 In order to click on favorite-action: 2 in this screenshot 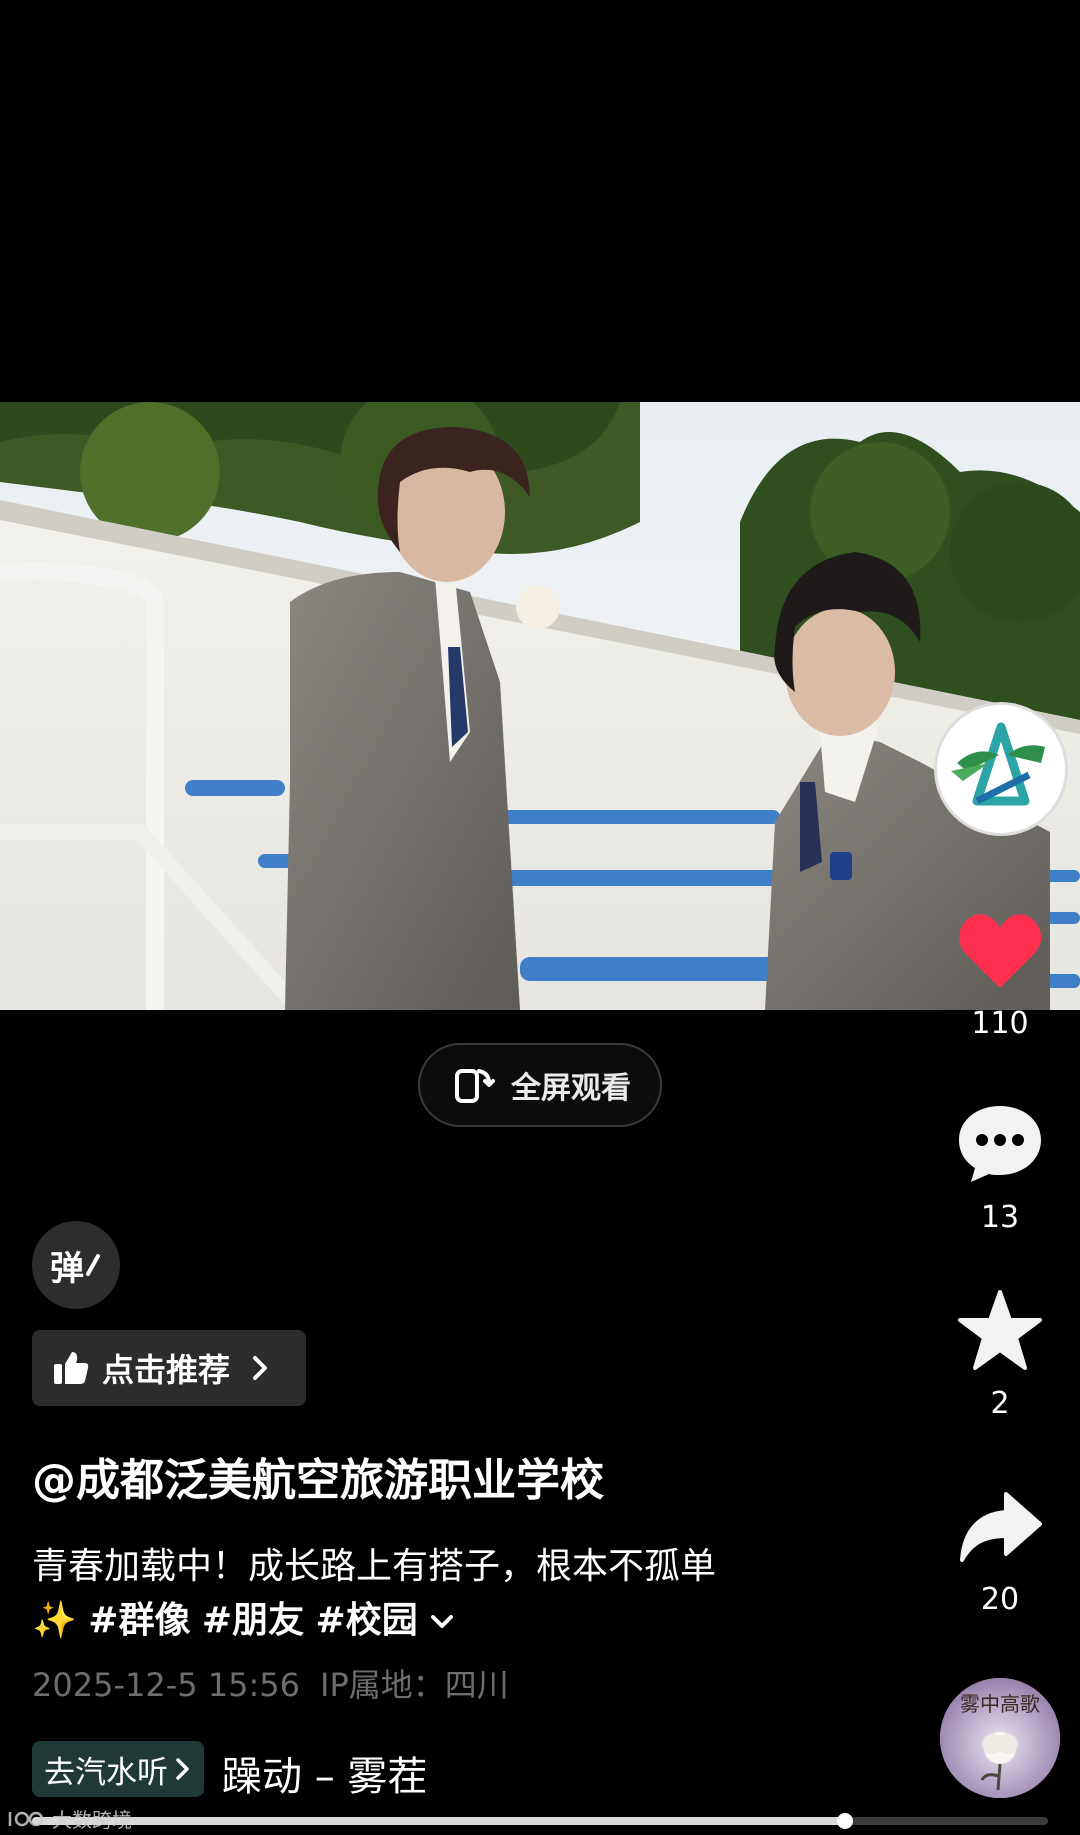, I will do `click(1000, 1354)`.